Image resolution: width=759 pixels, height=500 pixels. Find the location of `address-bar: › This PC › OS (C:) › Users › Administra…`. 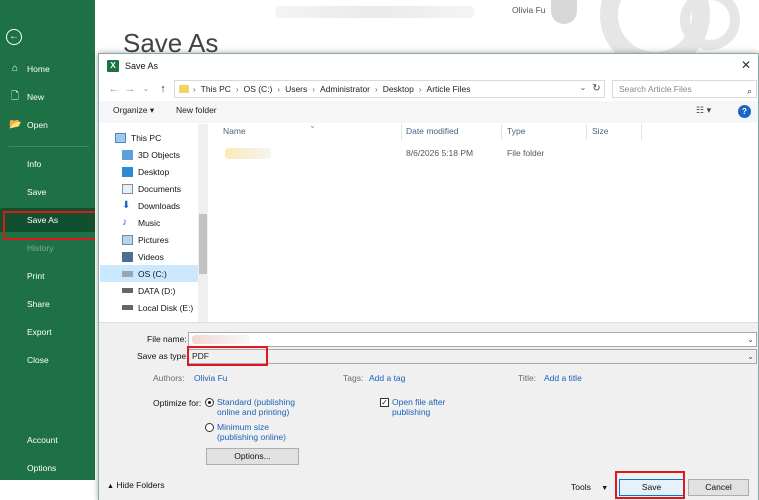

address-bar: › This PC › OS (C:) › Users › Administra… is located at coordinates (389, 89).